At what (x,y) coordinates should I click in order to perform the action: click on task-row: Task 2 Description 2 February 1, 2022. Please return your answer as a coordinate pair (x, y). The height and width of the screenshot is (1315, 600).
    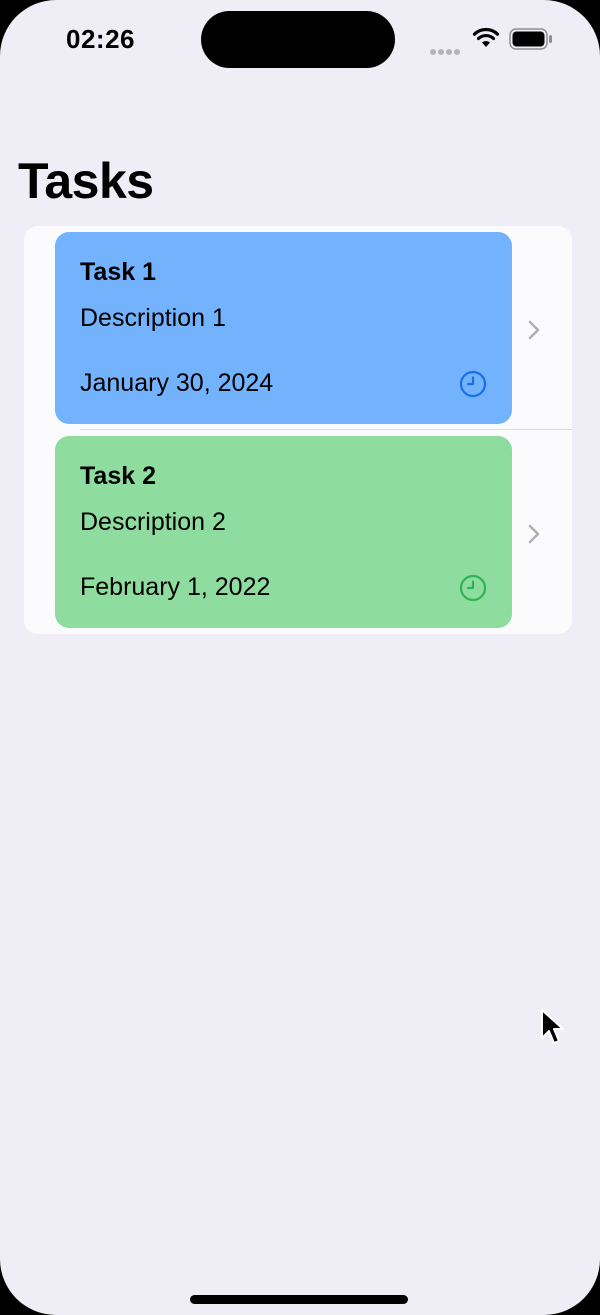
    Looking at the image, I should click on (298, 534).